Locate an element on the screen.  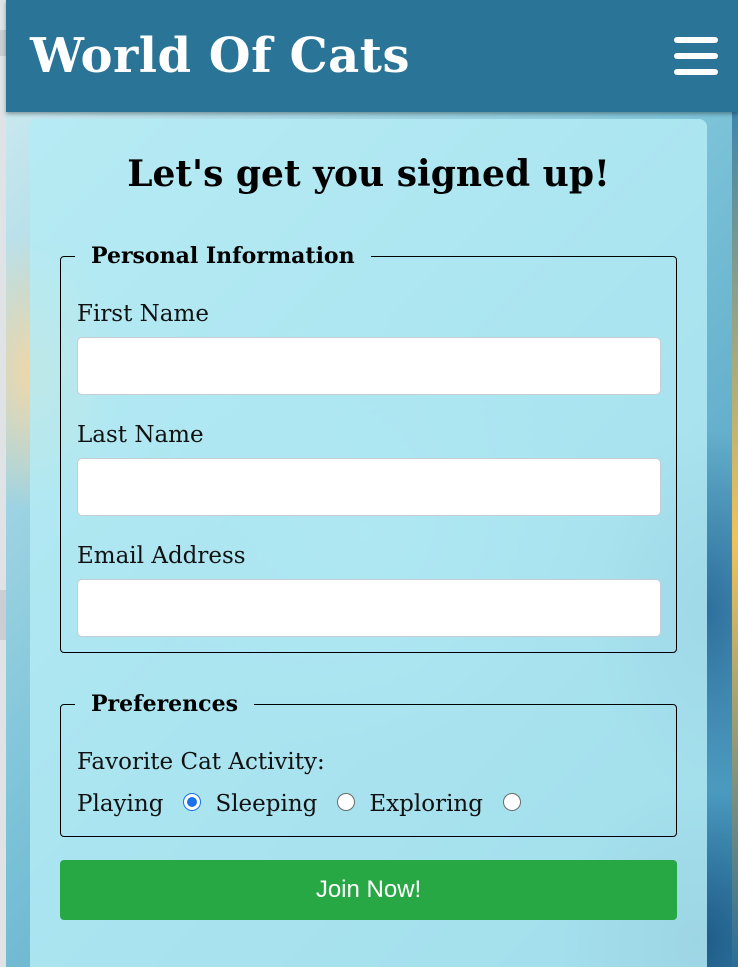
navbar: World Of Cats is located at coordinates (372, 56).